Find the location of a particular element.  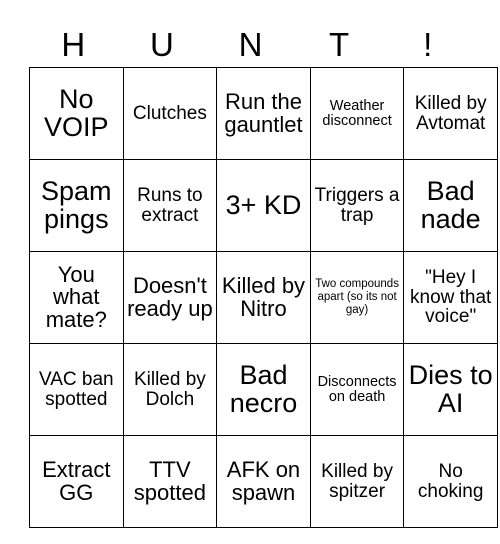

bingo-cell: AFK on spawn is located at coordinates (263, 481).